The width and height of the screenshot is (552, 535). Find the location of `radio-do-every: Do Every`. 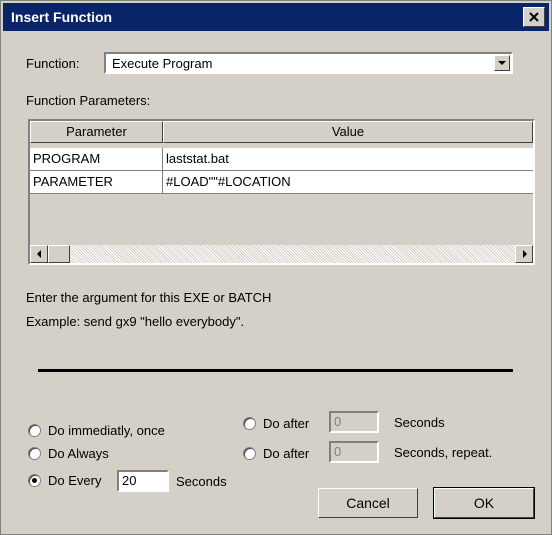

radio-do-every: Do Every is located at coordinates (64, 480).